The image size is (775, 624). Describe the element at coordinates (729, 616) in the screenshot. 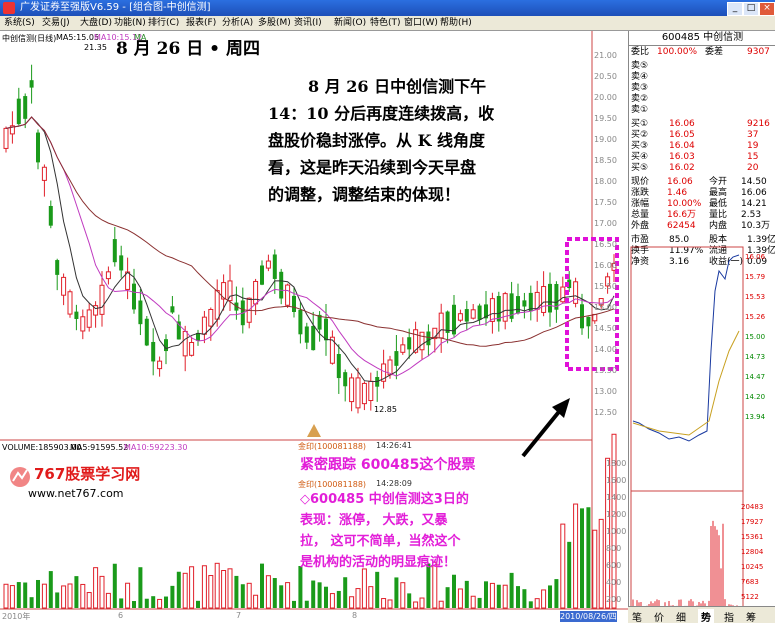

I see `tab-index: 指` at that location.